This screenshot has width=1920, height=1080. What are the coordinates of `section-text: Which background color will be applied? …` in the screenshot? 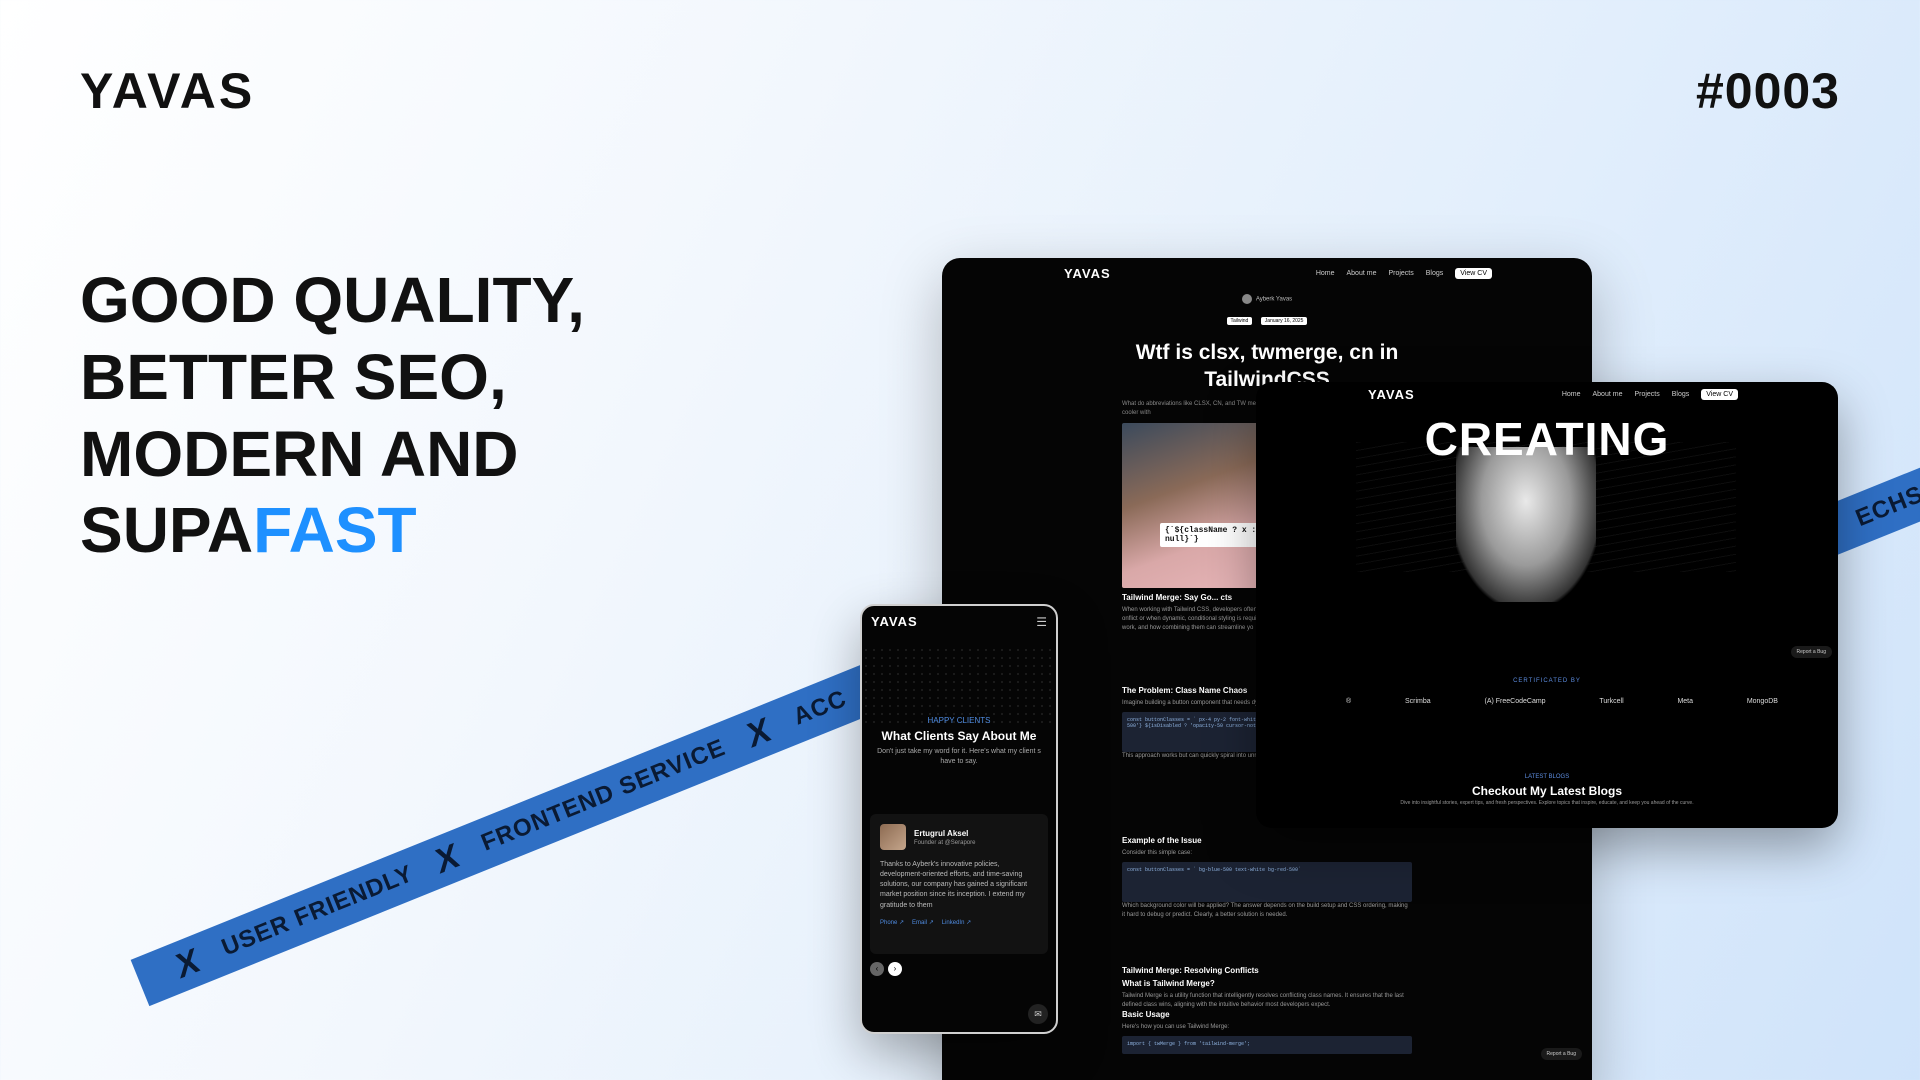 It's located at (1265, 910).